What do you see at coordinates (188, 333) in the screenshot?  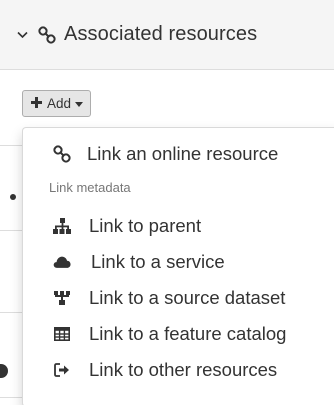 I see `menu-item-label: Link to a feature catalog` at bounding box center [188, 333].